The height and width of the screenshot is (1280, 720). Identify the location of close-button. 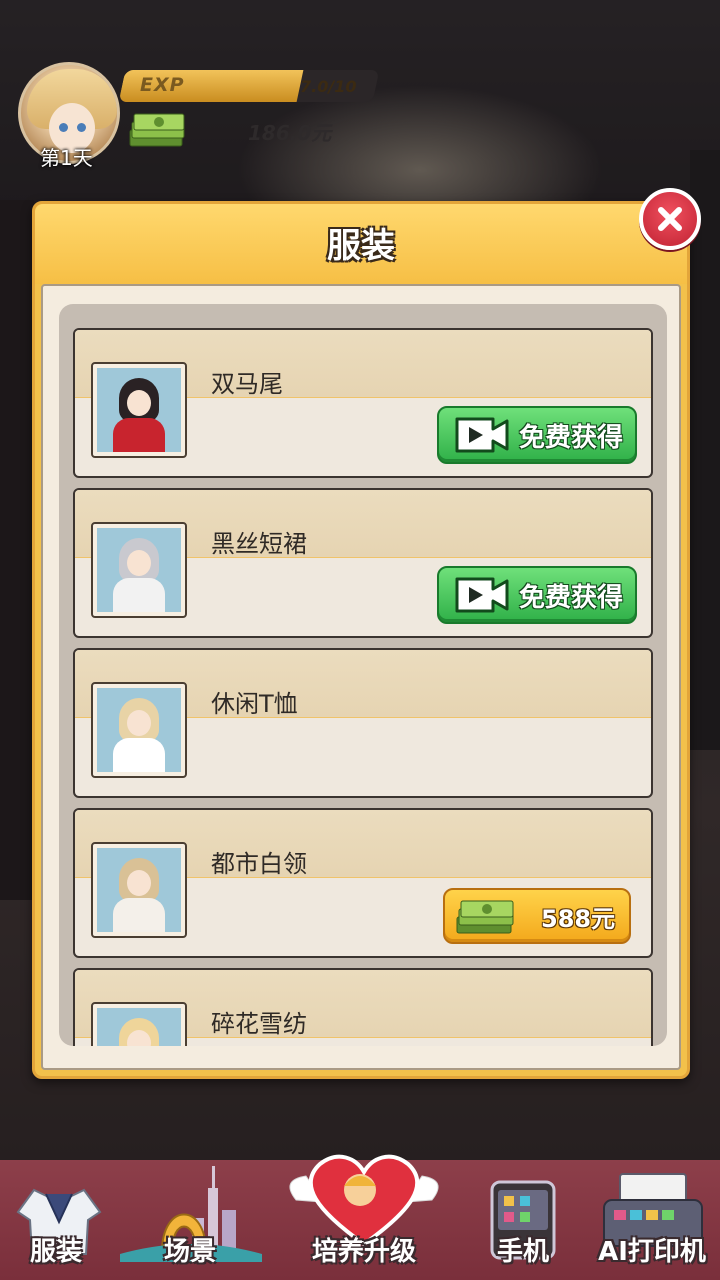
(670, 219).